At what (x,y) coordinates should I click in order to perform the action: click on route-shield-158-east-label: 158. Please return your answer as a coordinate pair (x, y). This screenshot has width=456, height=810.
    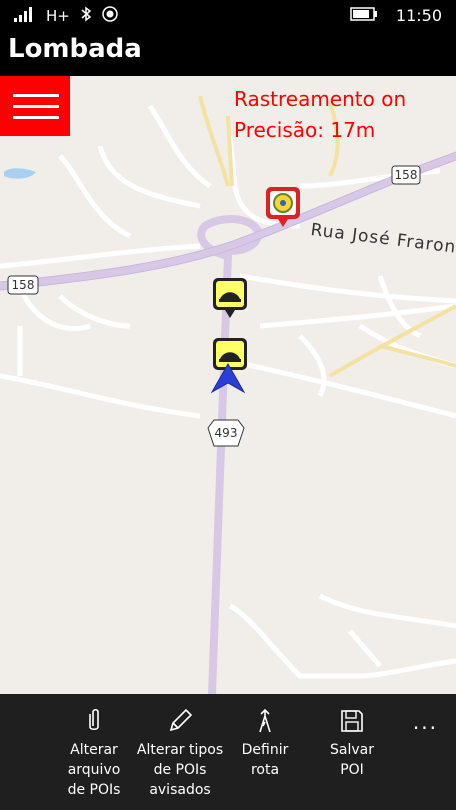
    Looking at the image, I should click on (406, 175).